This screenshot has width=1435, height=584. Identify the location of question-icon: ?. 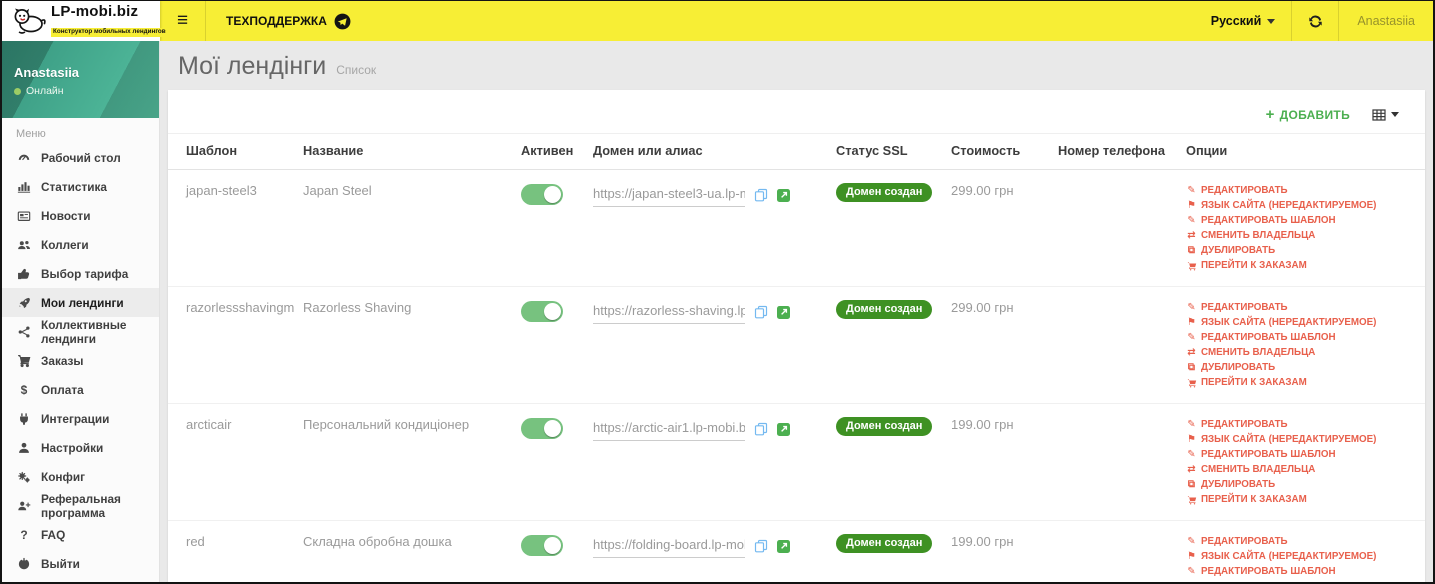
(24, 534).